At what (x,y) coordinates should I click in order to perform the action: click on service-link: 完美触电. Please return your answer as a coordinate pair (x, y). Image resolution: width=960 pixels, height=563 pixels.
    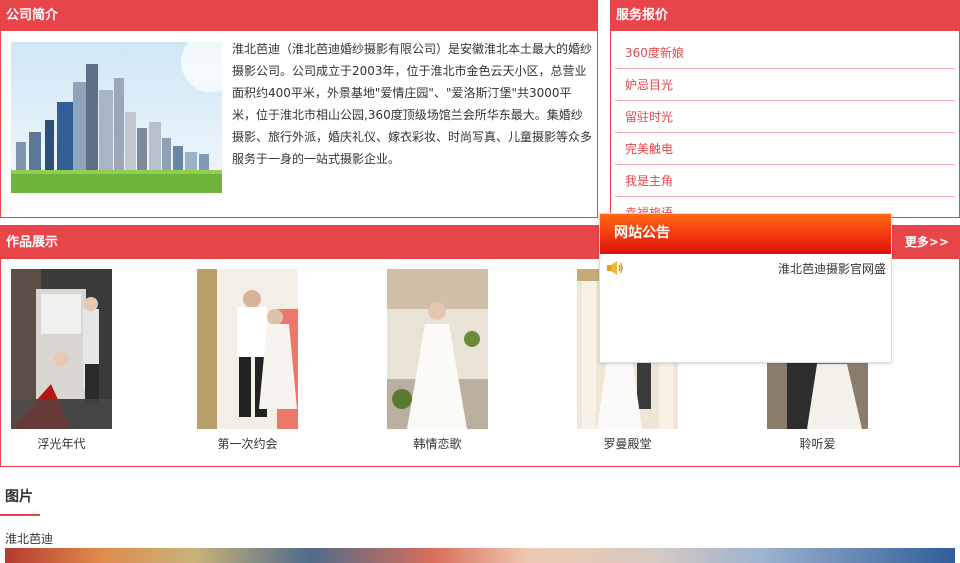
    Looking at the image, I should click on (649, 149).